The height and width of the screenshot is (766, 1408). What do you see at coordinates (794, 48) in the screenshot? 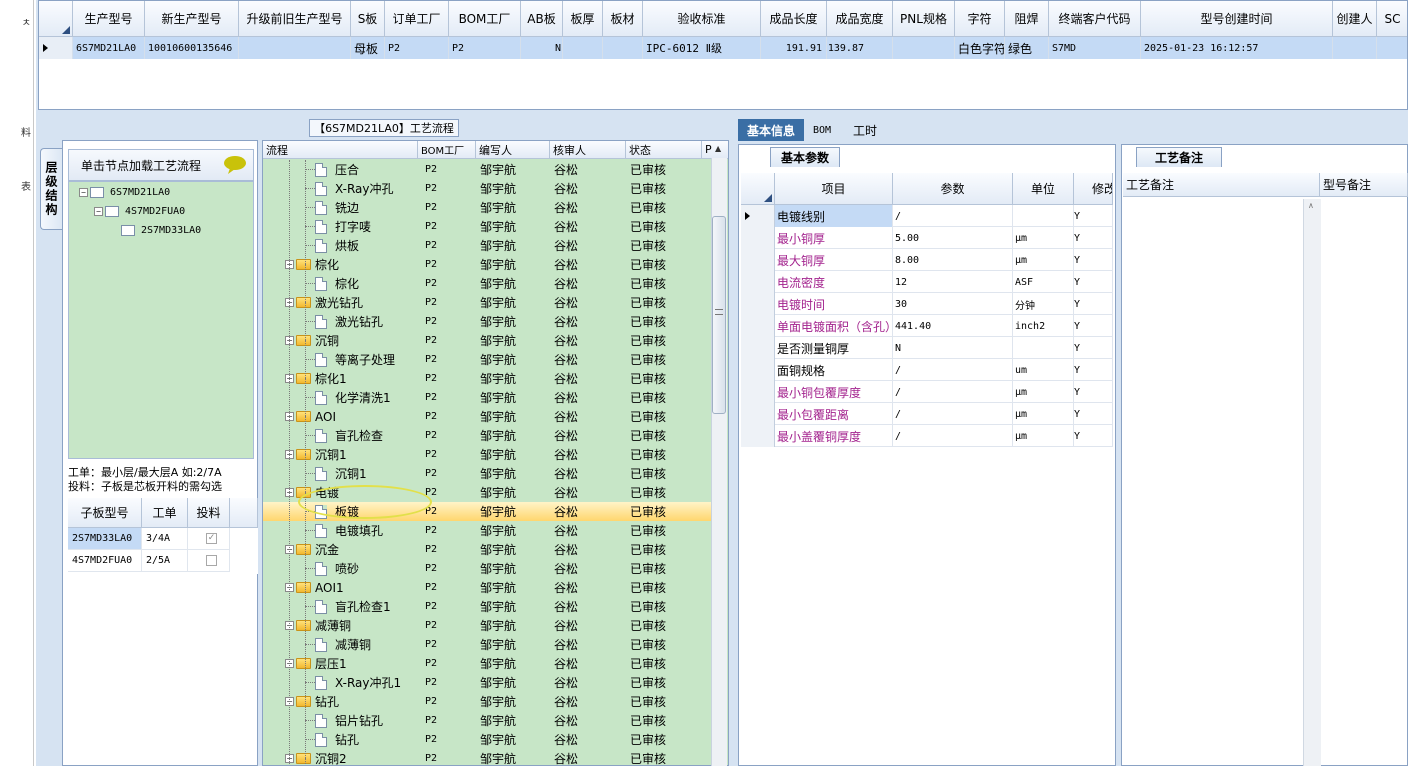
I see `cell: 191.91` at bounding box center [794, 48].